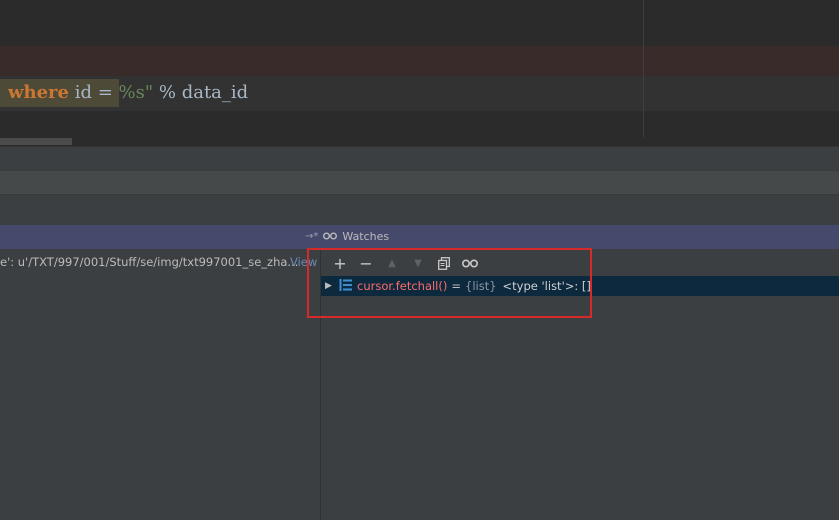  I want to click on code-text: % data_id, so click(201, 92).